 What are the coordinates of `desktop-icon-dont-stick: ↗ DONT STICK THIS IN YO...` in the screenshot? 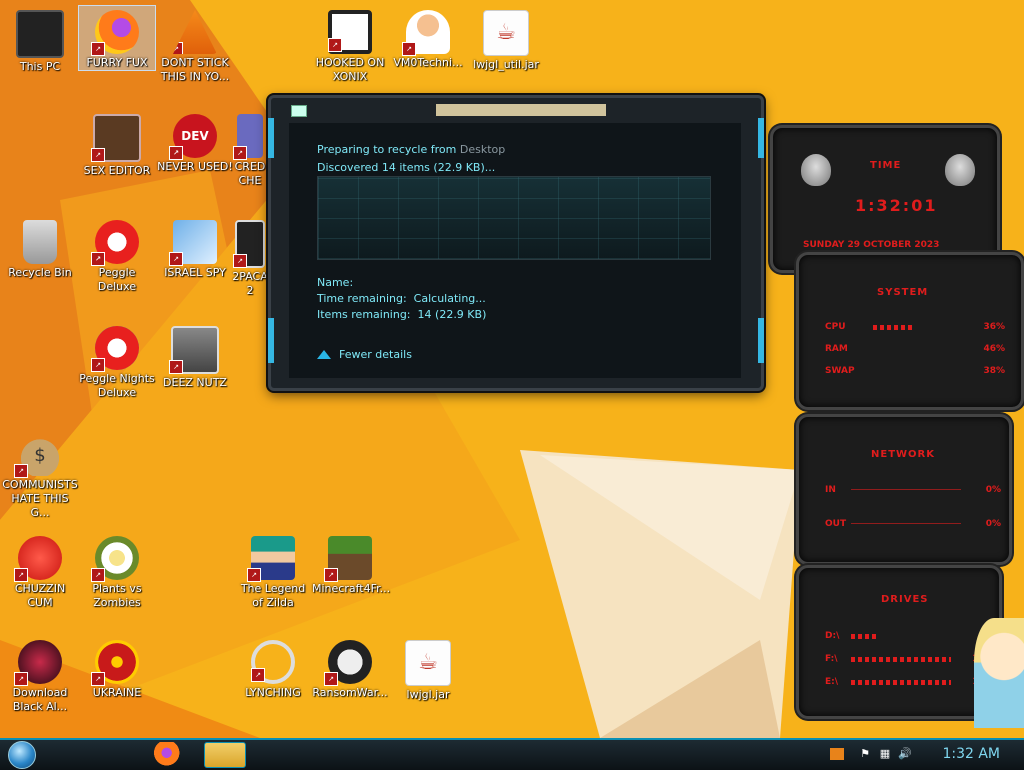 It's located at (195, 45).